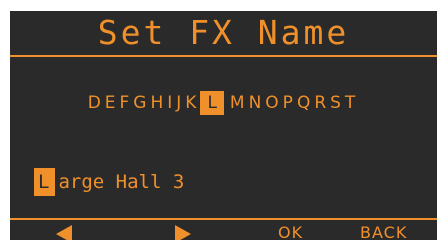  Describe the element at coordinates (223, 32) in the screenshot. I see `screen-title: Set FX Name` at that location.